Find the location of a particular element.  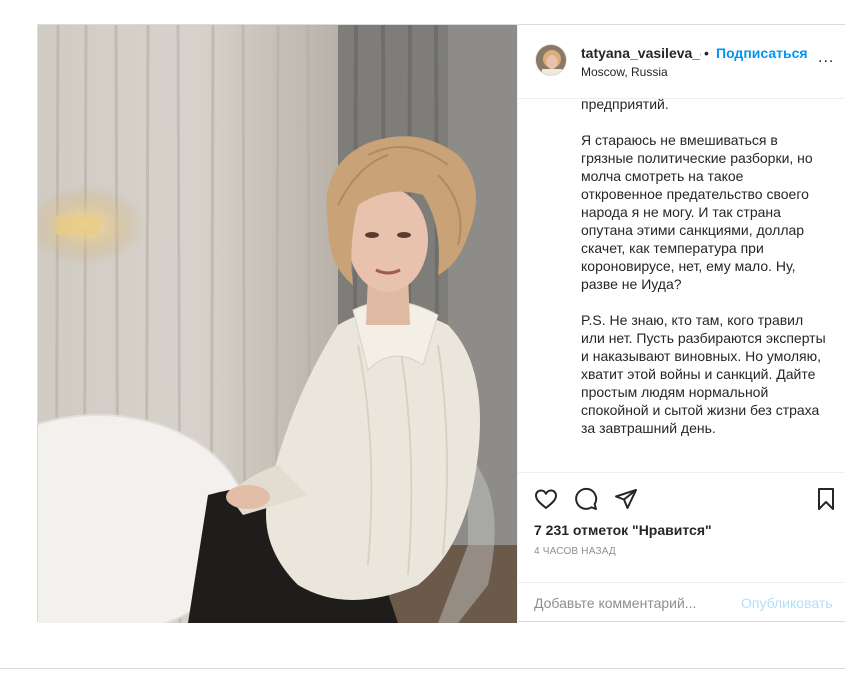

post-timestamp: 4 часов назад is located at coordinates (575, 551).